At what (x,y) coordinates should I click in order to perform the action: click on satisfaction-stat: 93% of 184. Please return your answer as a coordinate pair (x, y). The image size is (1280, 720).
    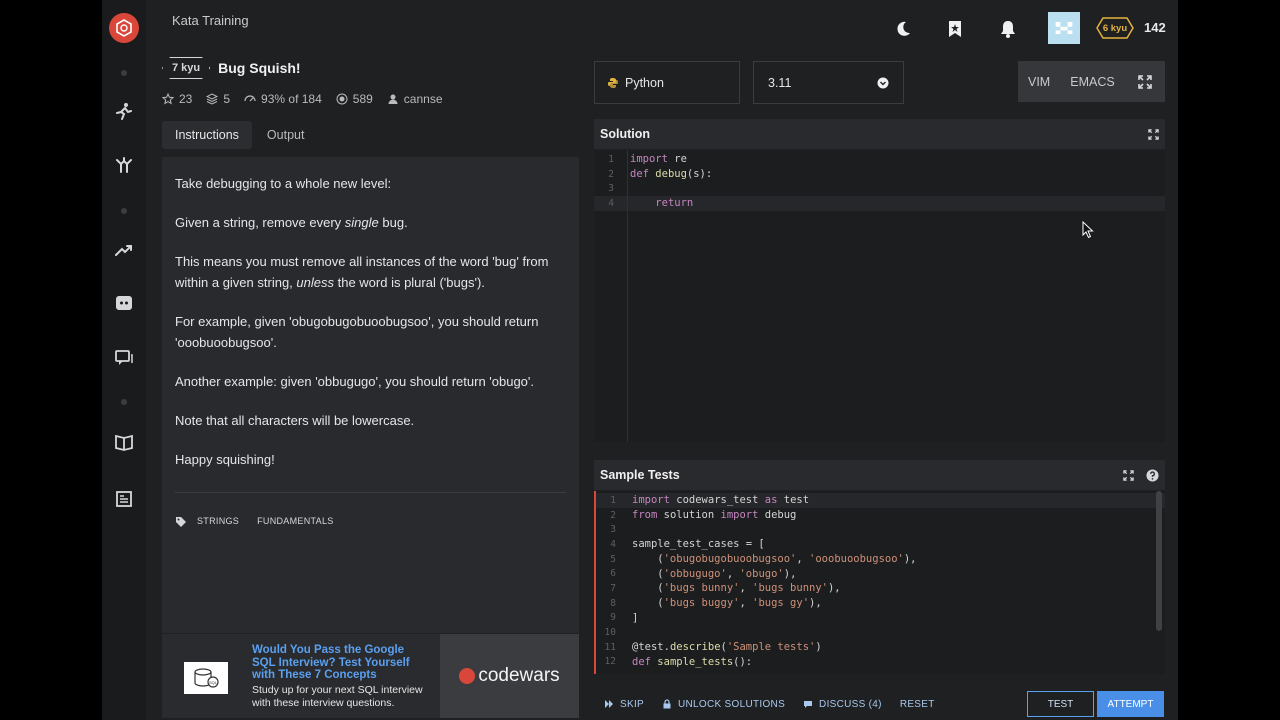
    Looking at the image, I should click on (283, 99).